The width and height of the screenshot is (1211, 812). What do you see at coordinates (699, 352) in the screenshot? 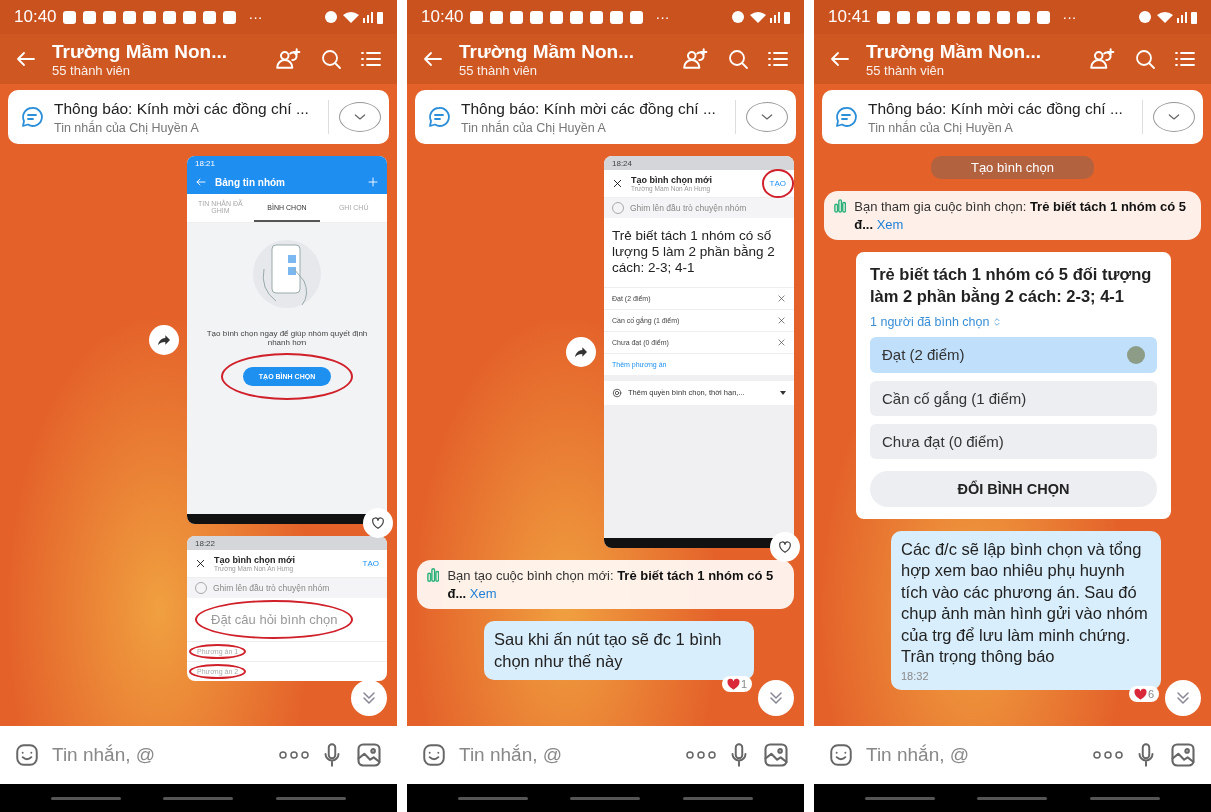
I see `screenshot-image` at bounding box center [699, 352].